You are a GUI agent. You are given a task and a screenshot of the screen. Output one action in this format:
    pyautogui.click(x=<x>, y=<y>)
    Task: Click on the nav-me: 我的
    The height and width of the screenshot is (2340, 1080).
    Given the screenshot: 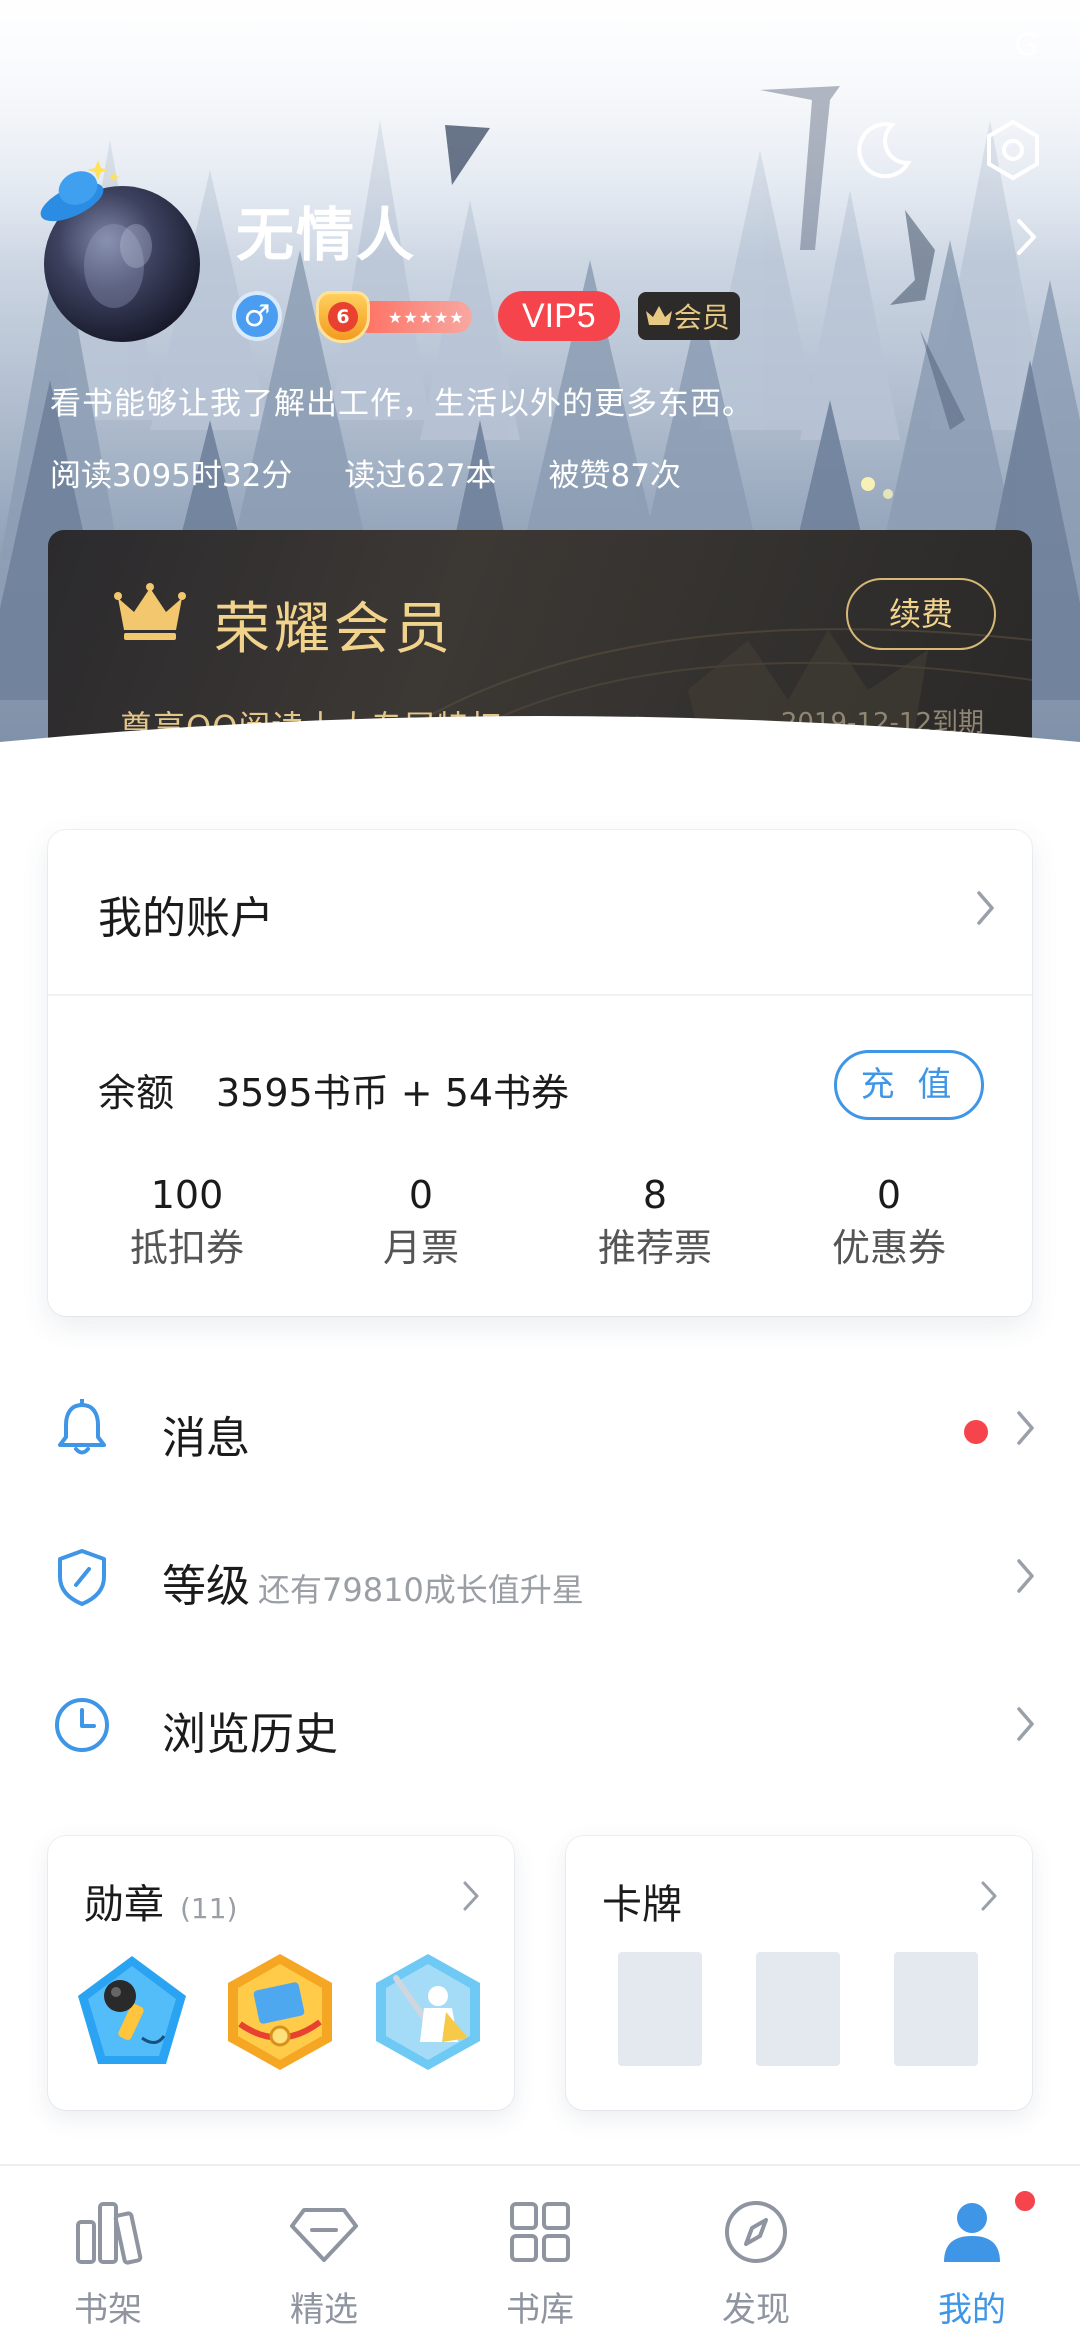 What is the action you would take?
    pyautogui.click(x=972, y=2253)
    